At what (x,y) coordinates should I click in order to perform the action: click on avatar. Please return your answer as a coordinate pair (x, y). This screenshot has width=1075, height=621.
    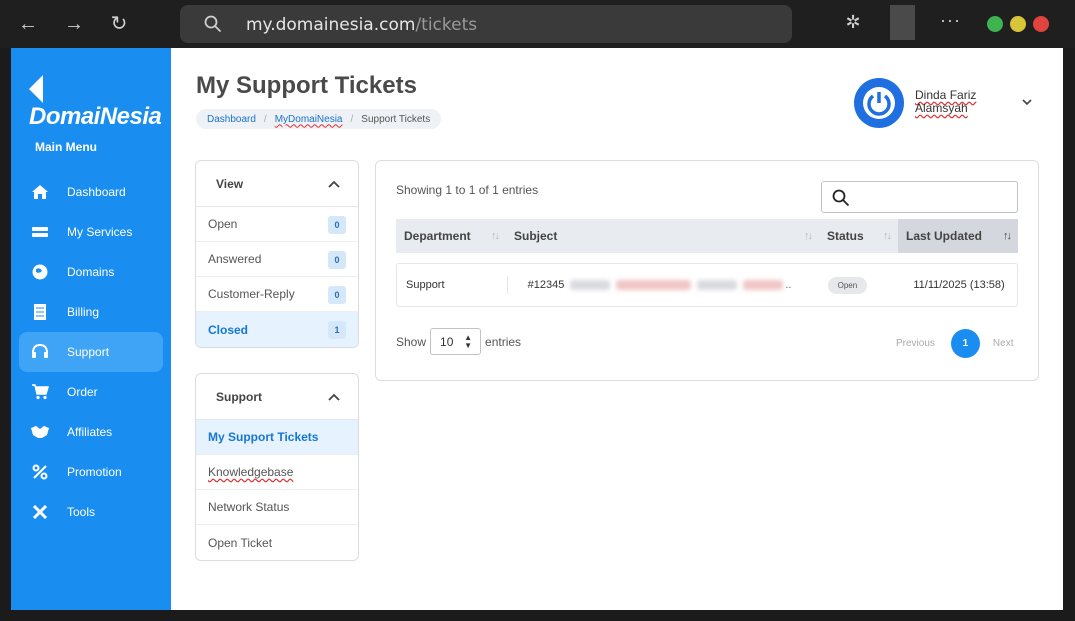
    Looking at the image, I should click on (879, 103).